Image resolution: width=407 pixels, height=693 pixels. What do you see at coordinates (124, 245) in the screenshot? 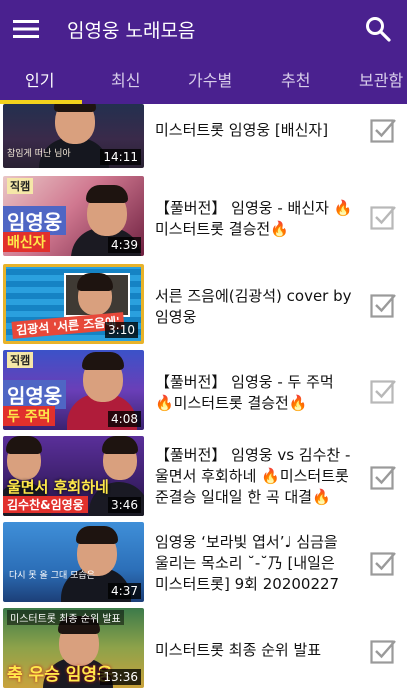
I see `video-duration: 4:39` at bounding box center [124, 245].